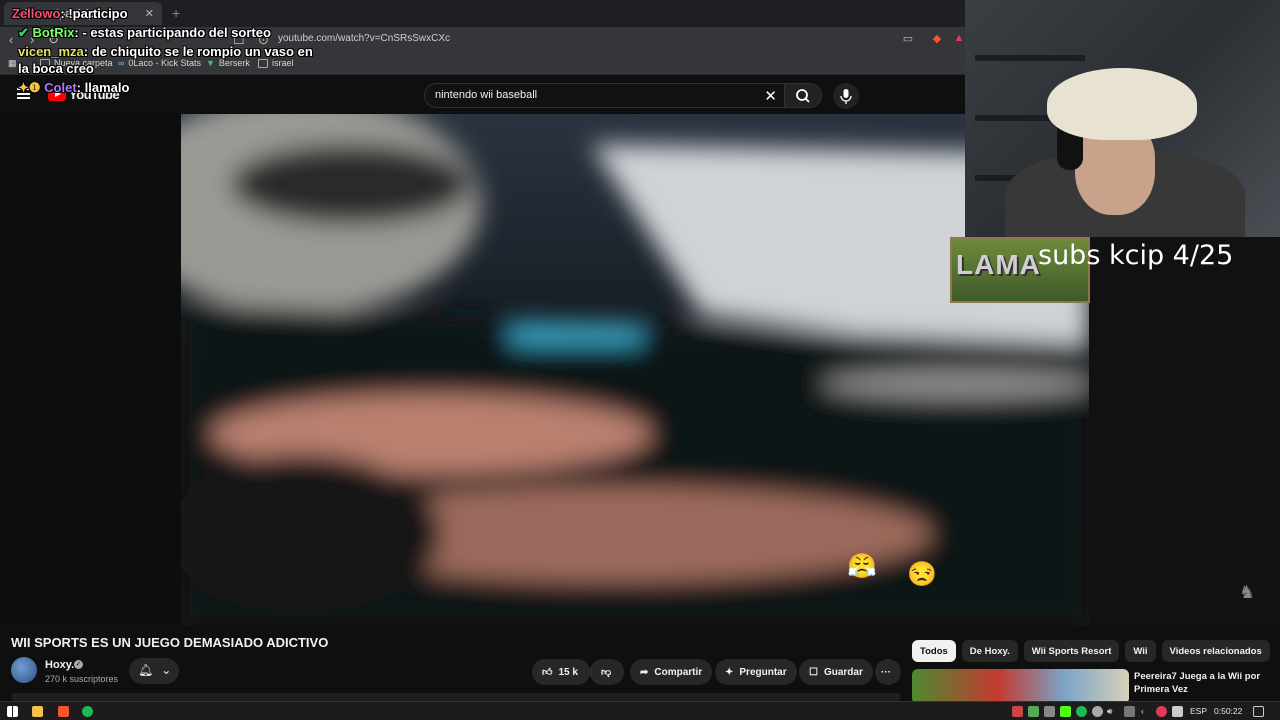  Describe the element at coordinates (959, 39) in the screenshot. I see `brave-rewards-icon: ▲` at that location.